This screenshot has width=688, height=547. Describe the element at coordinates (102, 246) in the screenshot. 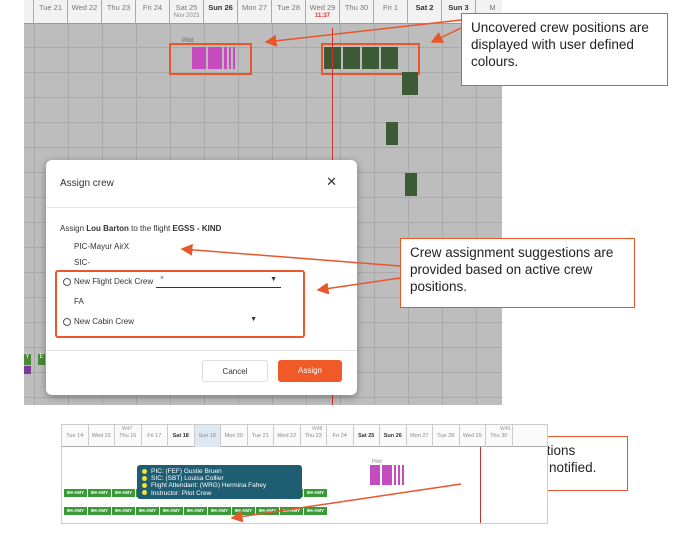

I see `pic-position: PIC-Mayur AirX` at that location.